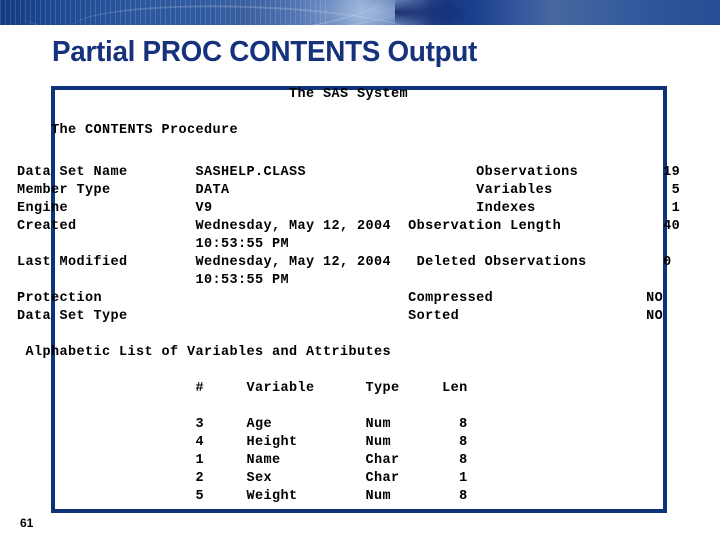 This screenshot has height=540, width=720. I want to click on table-row: 5 Weight Num 8, so click(234, 496).